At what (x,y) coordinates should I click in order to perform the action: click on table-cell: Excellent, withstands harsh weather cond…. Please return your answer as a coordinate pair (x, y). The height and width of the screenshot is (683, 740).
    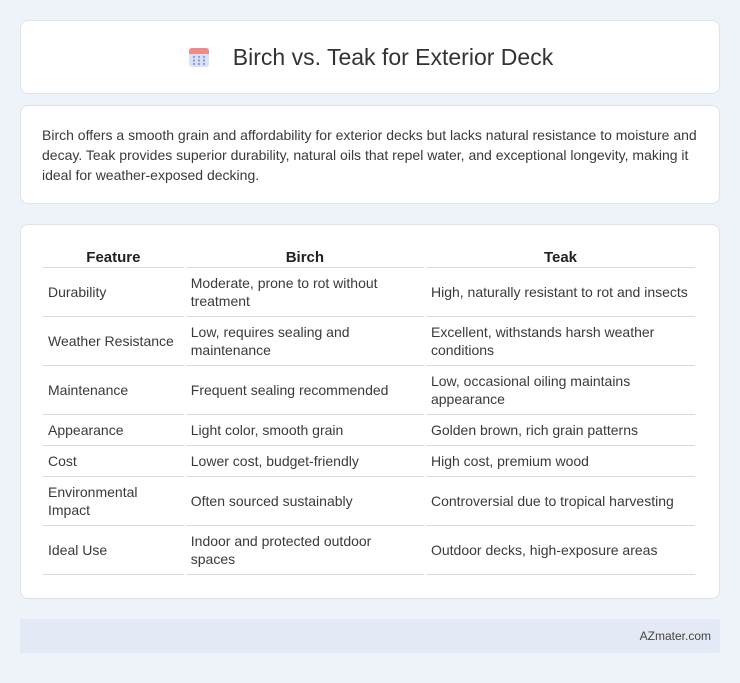
    Looking at the image, I should click on (560, 341).